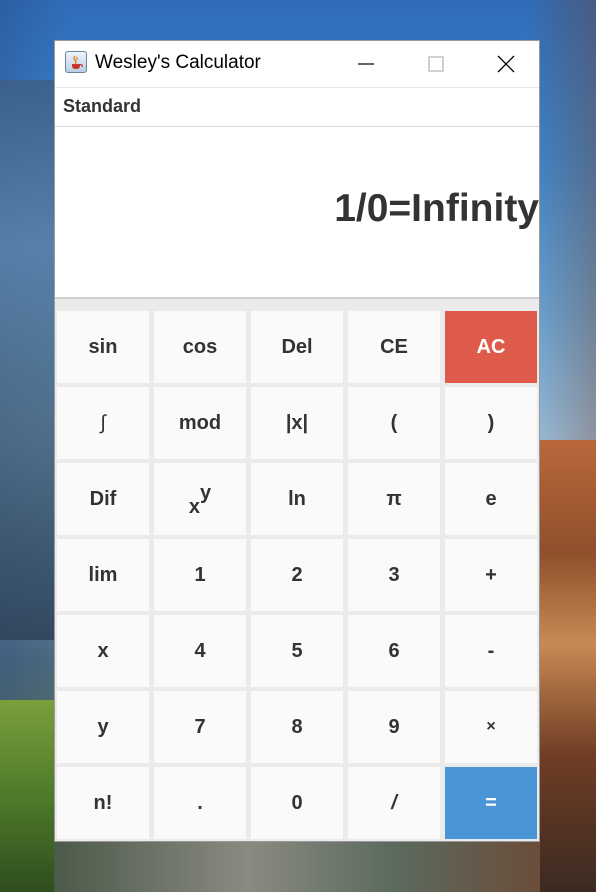  What do you see at coordinates (297, 803) in the screenshot?
I see `digit-0-button: 0` at bounding box center [297, 803].